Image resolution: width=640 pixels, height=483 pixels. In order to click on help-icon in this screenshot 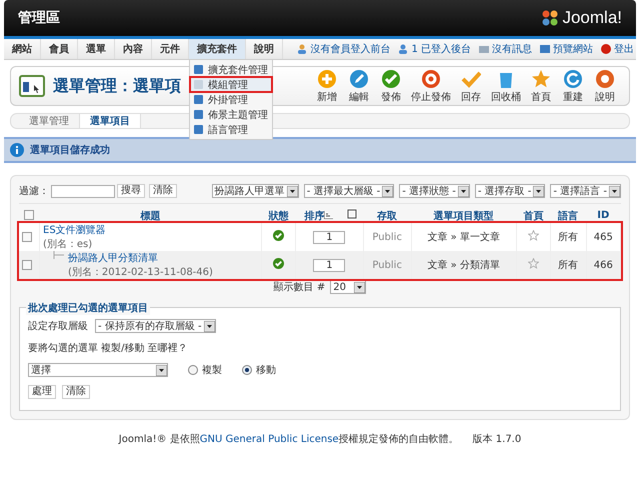, I will do `click(605, 78)`.